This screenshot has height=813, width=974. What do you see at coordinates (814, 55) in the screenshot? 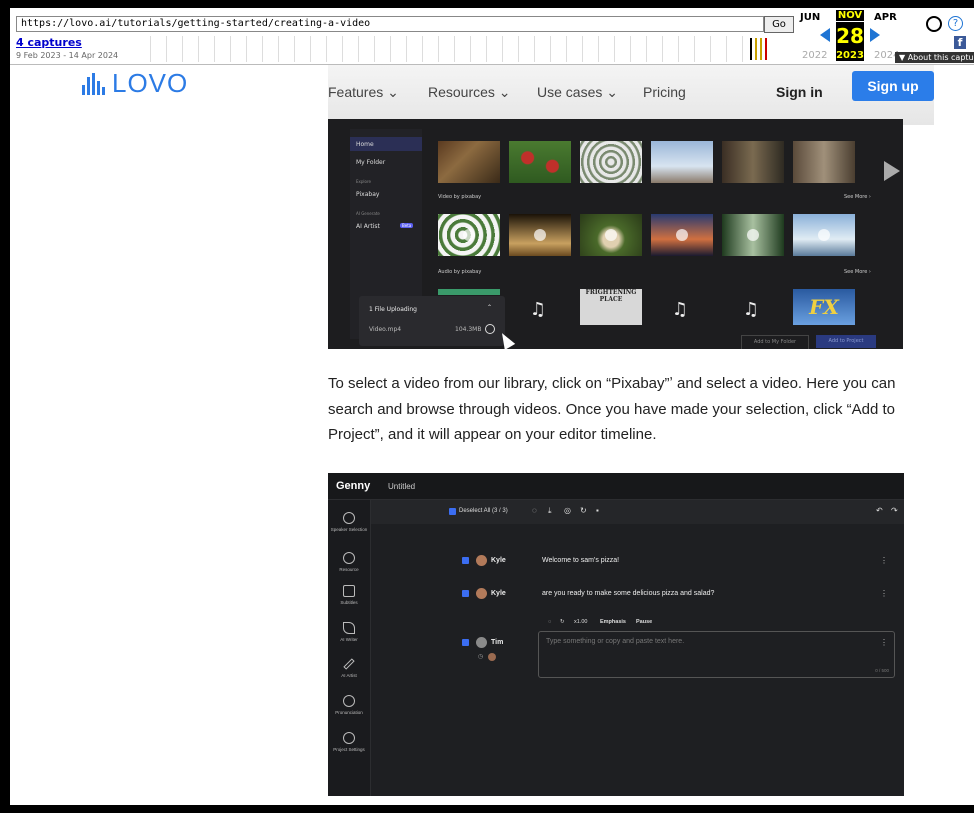
I see `year-prev: 2022` at bounding box center [814, 55].